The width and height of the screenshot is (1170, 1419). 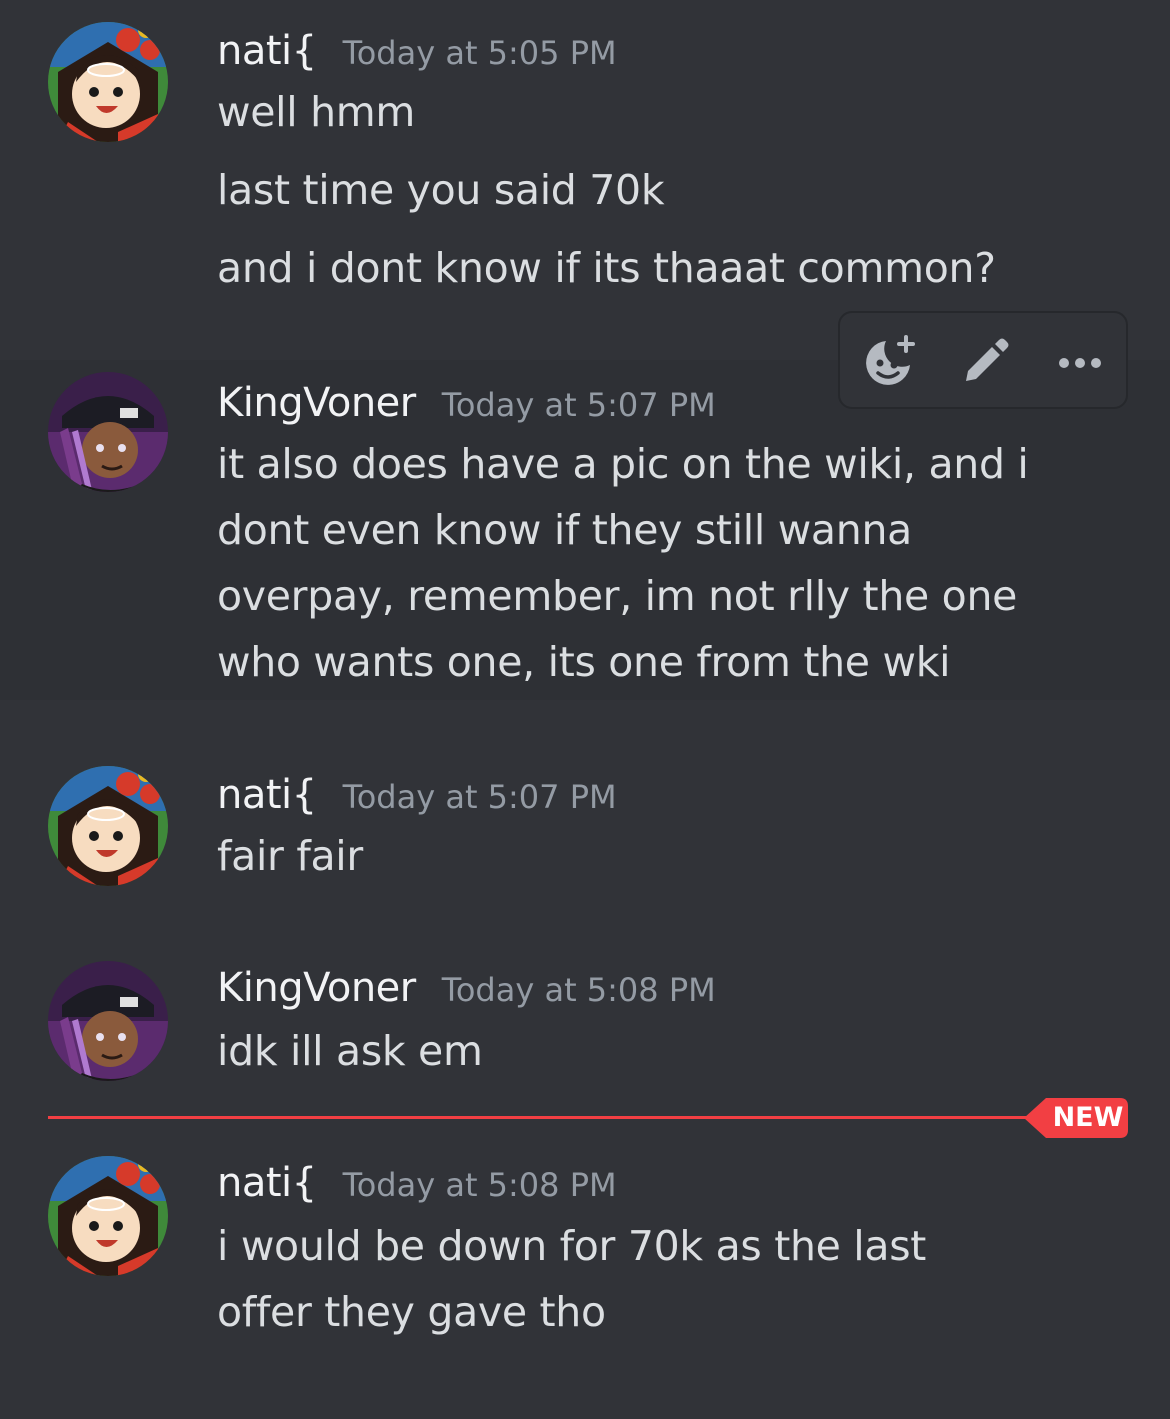 I want to click on message-hover-toolbar, so click(x=983, y=360).